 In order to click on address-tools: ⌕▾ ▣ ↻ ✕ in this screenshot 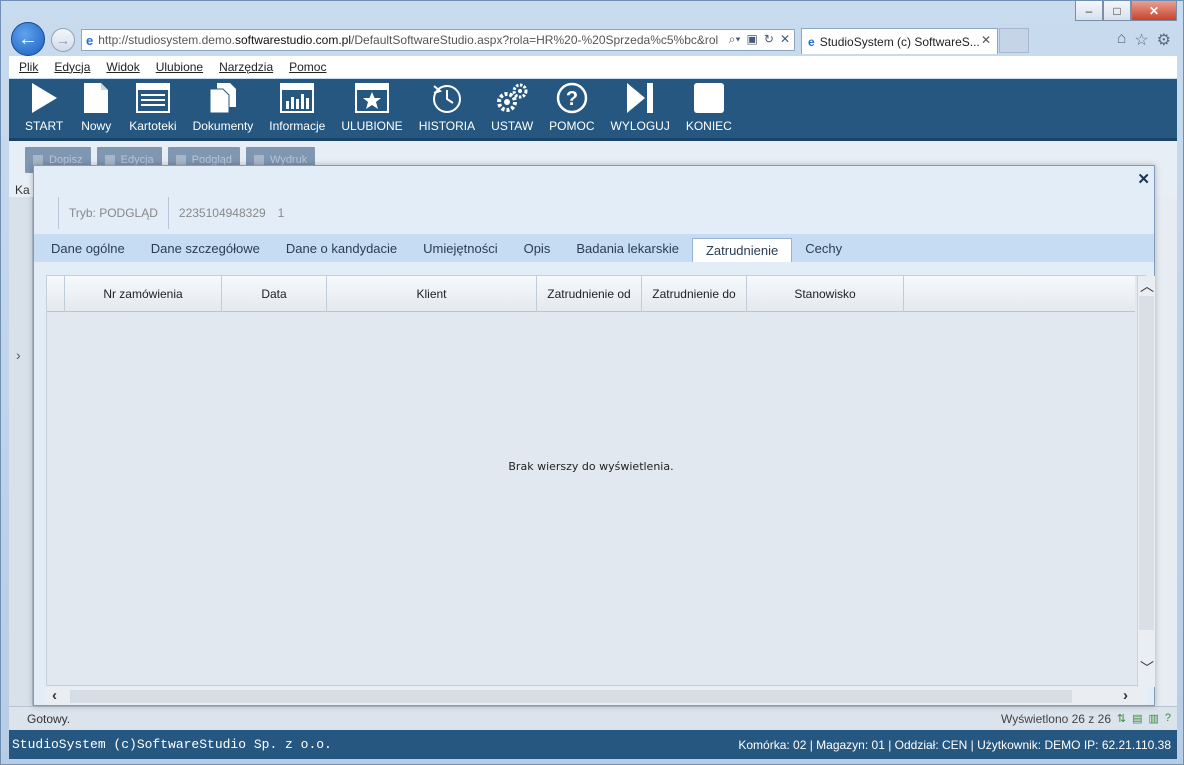, I will do `click(757, 39)`.